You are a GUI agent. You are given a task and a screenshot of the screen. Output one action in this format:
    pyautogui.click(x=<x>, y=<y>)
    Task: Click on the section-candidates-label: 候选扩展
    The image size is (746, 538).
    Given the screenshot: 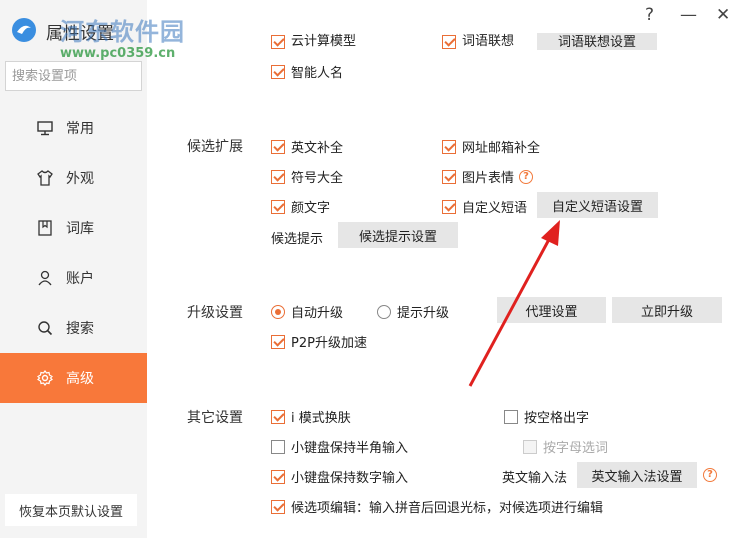 What is the action you would take?
    pyautogui.click(x=215, y=147)
    